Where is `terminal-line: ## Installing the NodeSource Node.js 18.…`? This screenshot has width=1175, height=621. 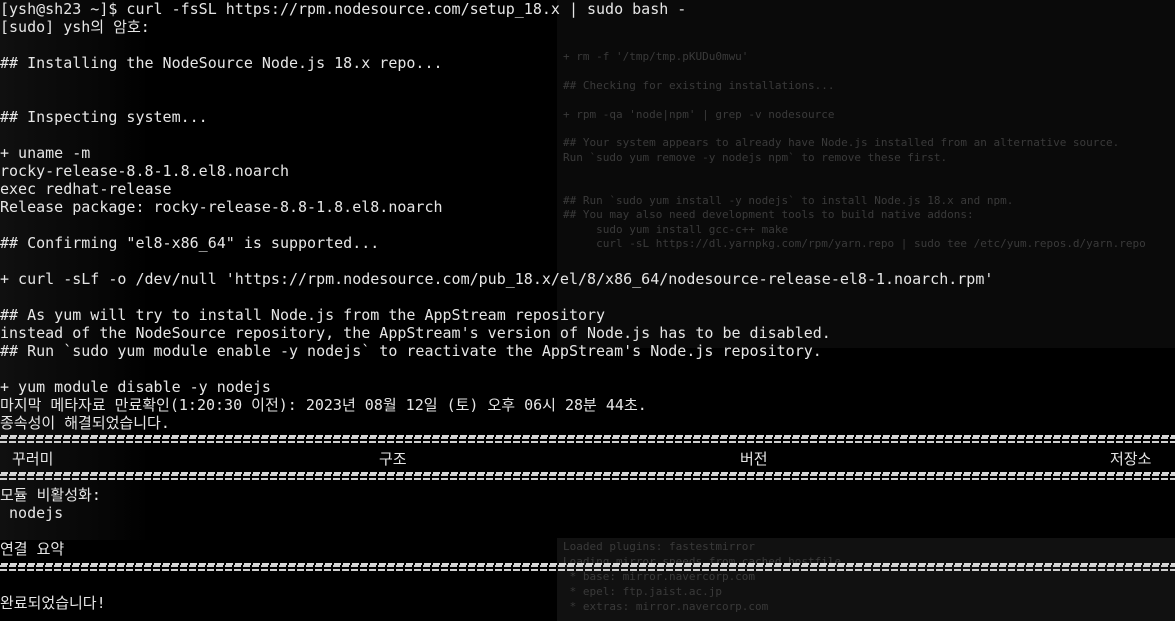
terminal-line: ## Installing the NodeSource Node.js 18.… is located at coordinates (221, 63).